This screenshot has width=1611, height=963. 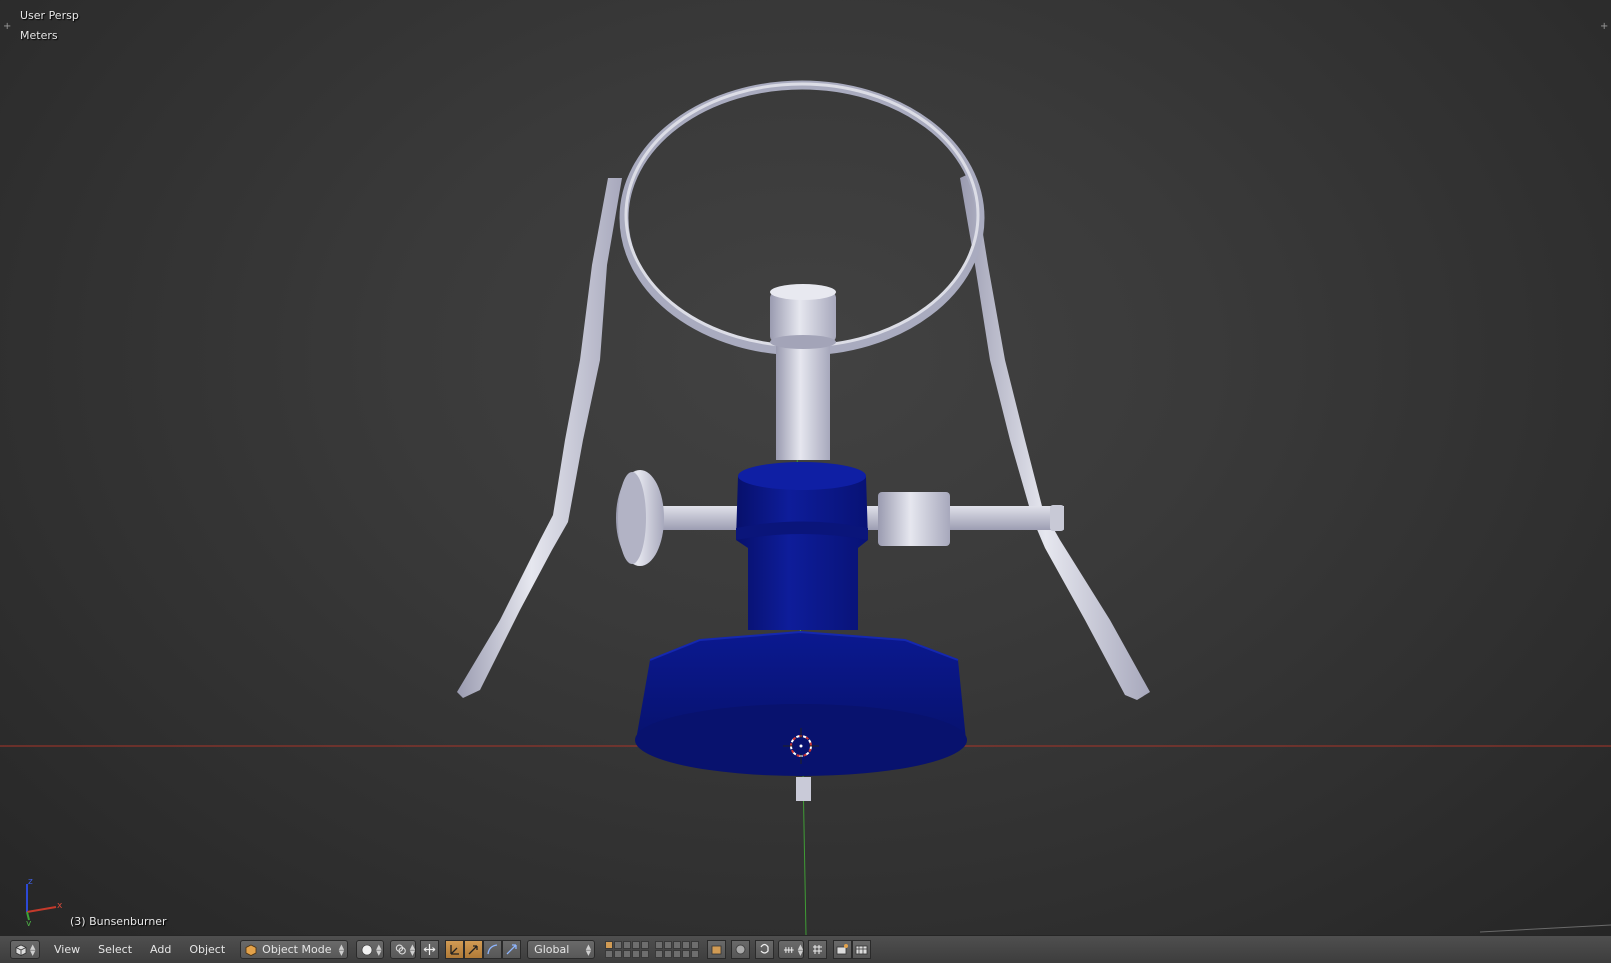 I want to click on transform-icon, so click(x=511, y=949).